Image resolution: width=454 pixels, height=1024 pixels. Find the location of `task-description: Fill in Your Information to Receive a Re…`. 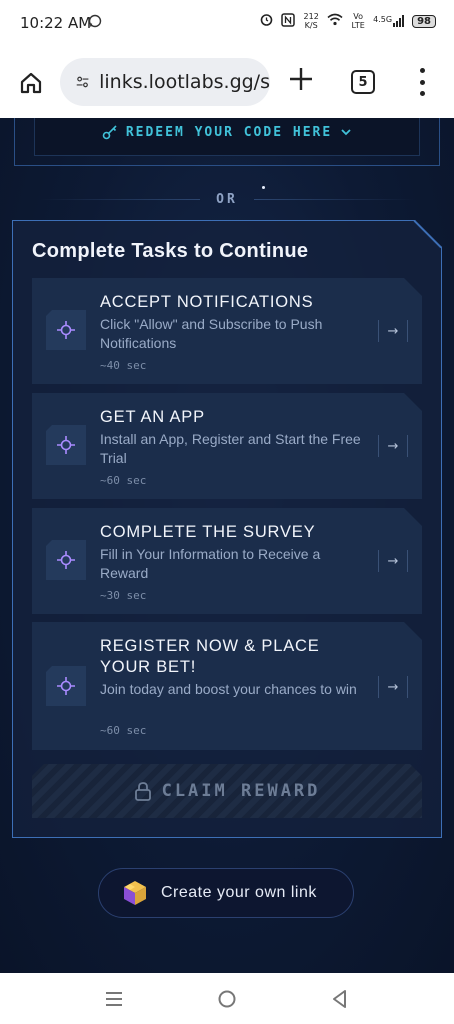

task-description: Fill in Your Information to Receive a Re… is located at coordinates (210, 563).